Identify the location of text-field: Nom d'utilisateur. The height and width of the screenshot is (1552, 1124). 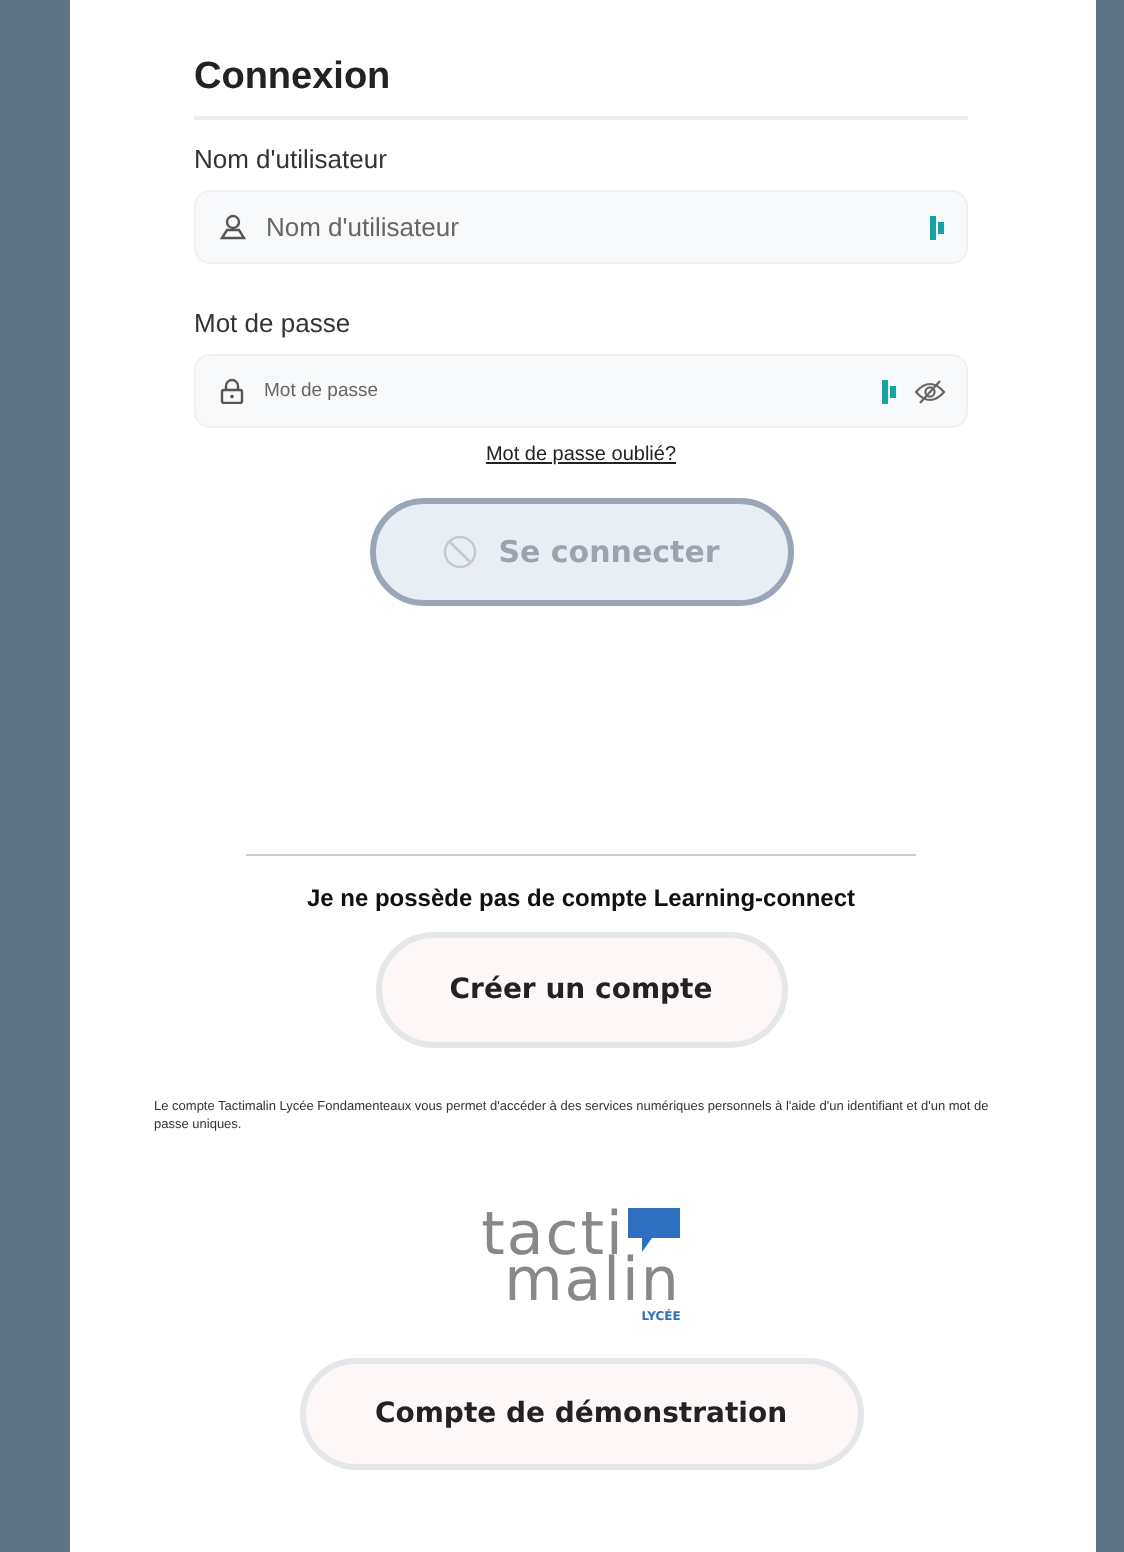
(581, 227).